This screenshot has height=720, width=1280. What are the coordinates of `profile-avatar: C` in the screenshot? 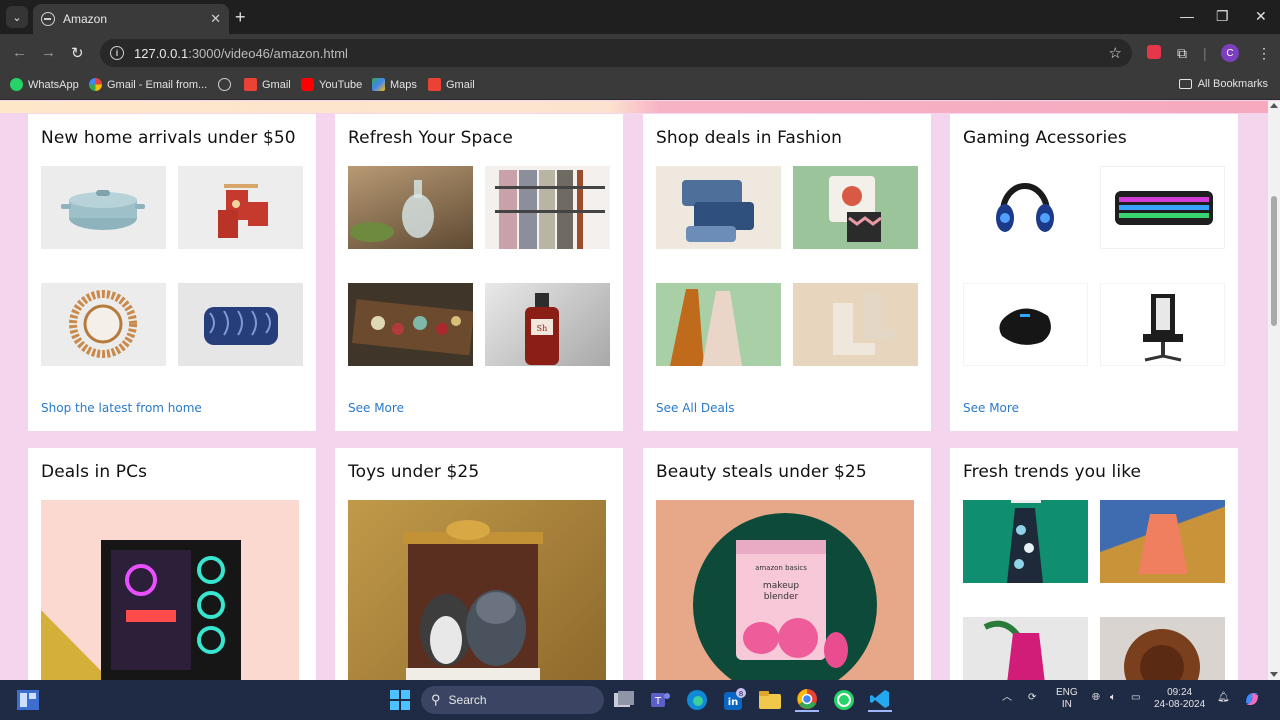 It's located at (1230, 53).